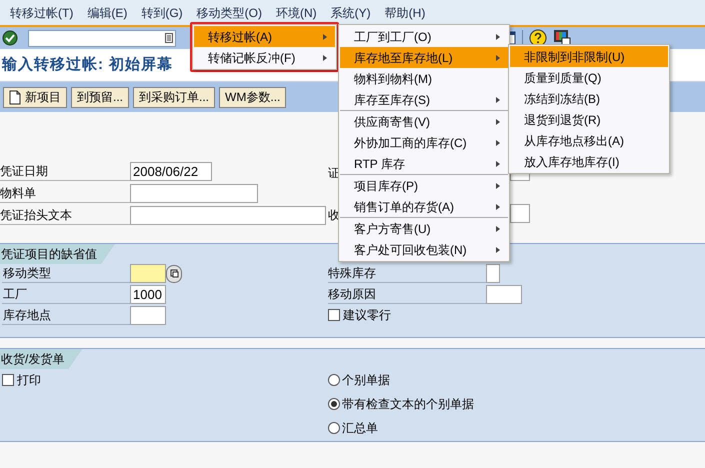 The height and width of the screenshot is (468, 705). I want to click on input-field: 1000, so click(148, 294).